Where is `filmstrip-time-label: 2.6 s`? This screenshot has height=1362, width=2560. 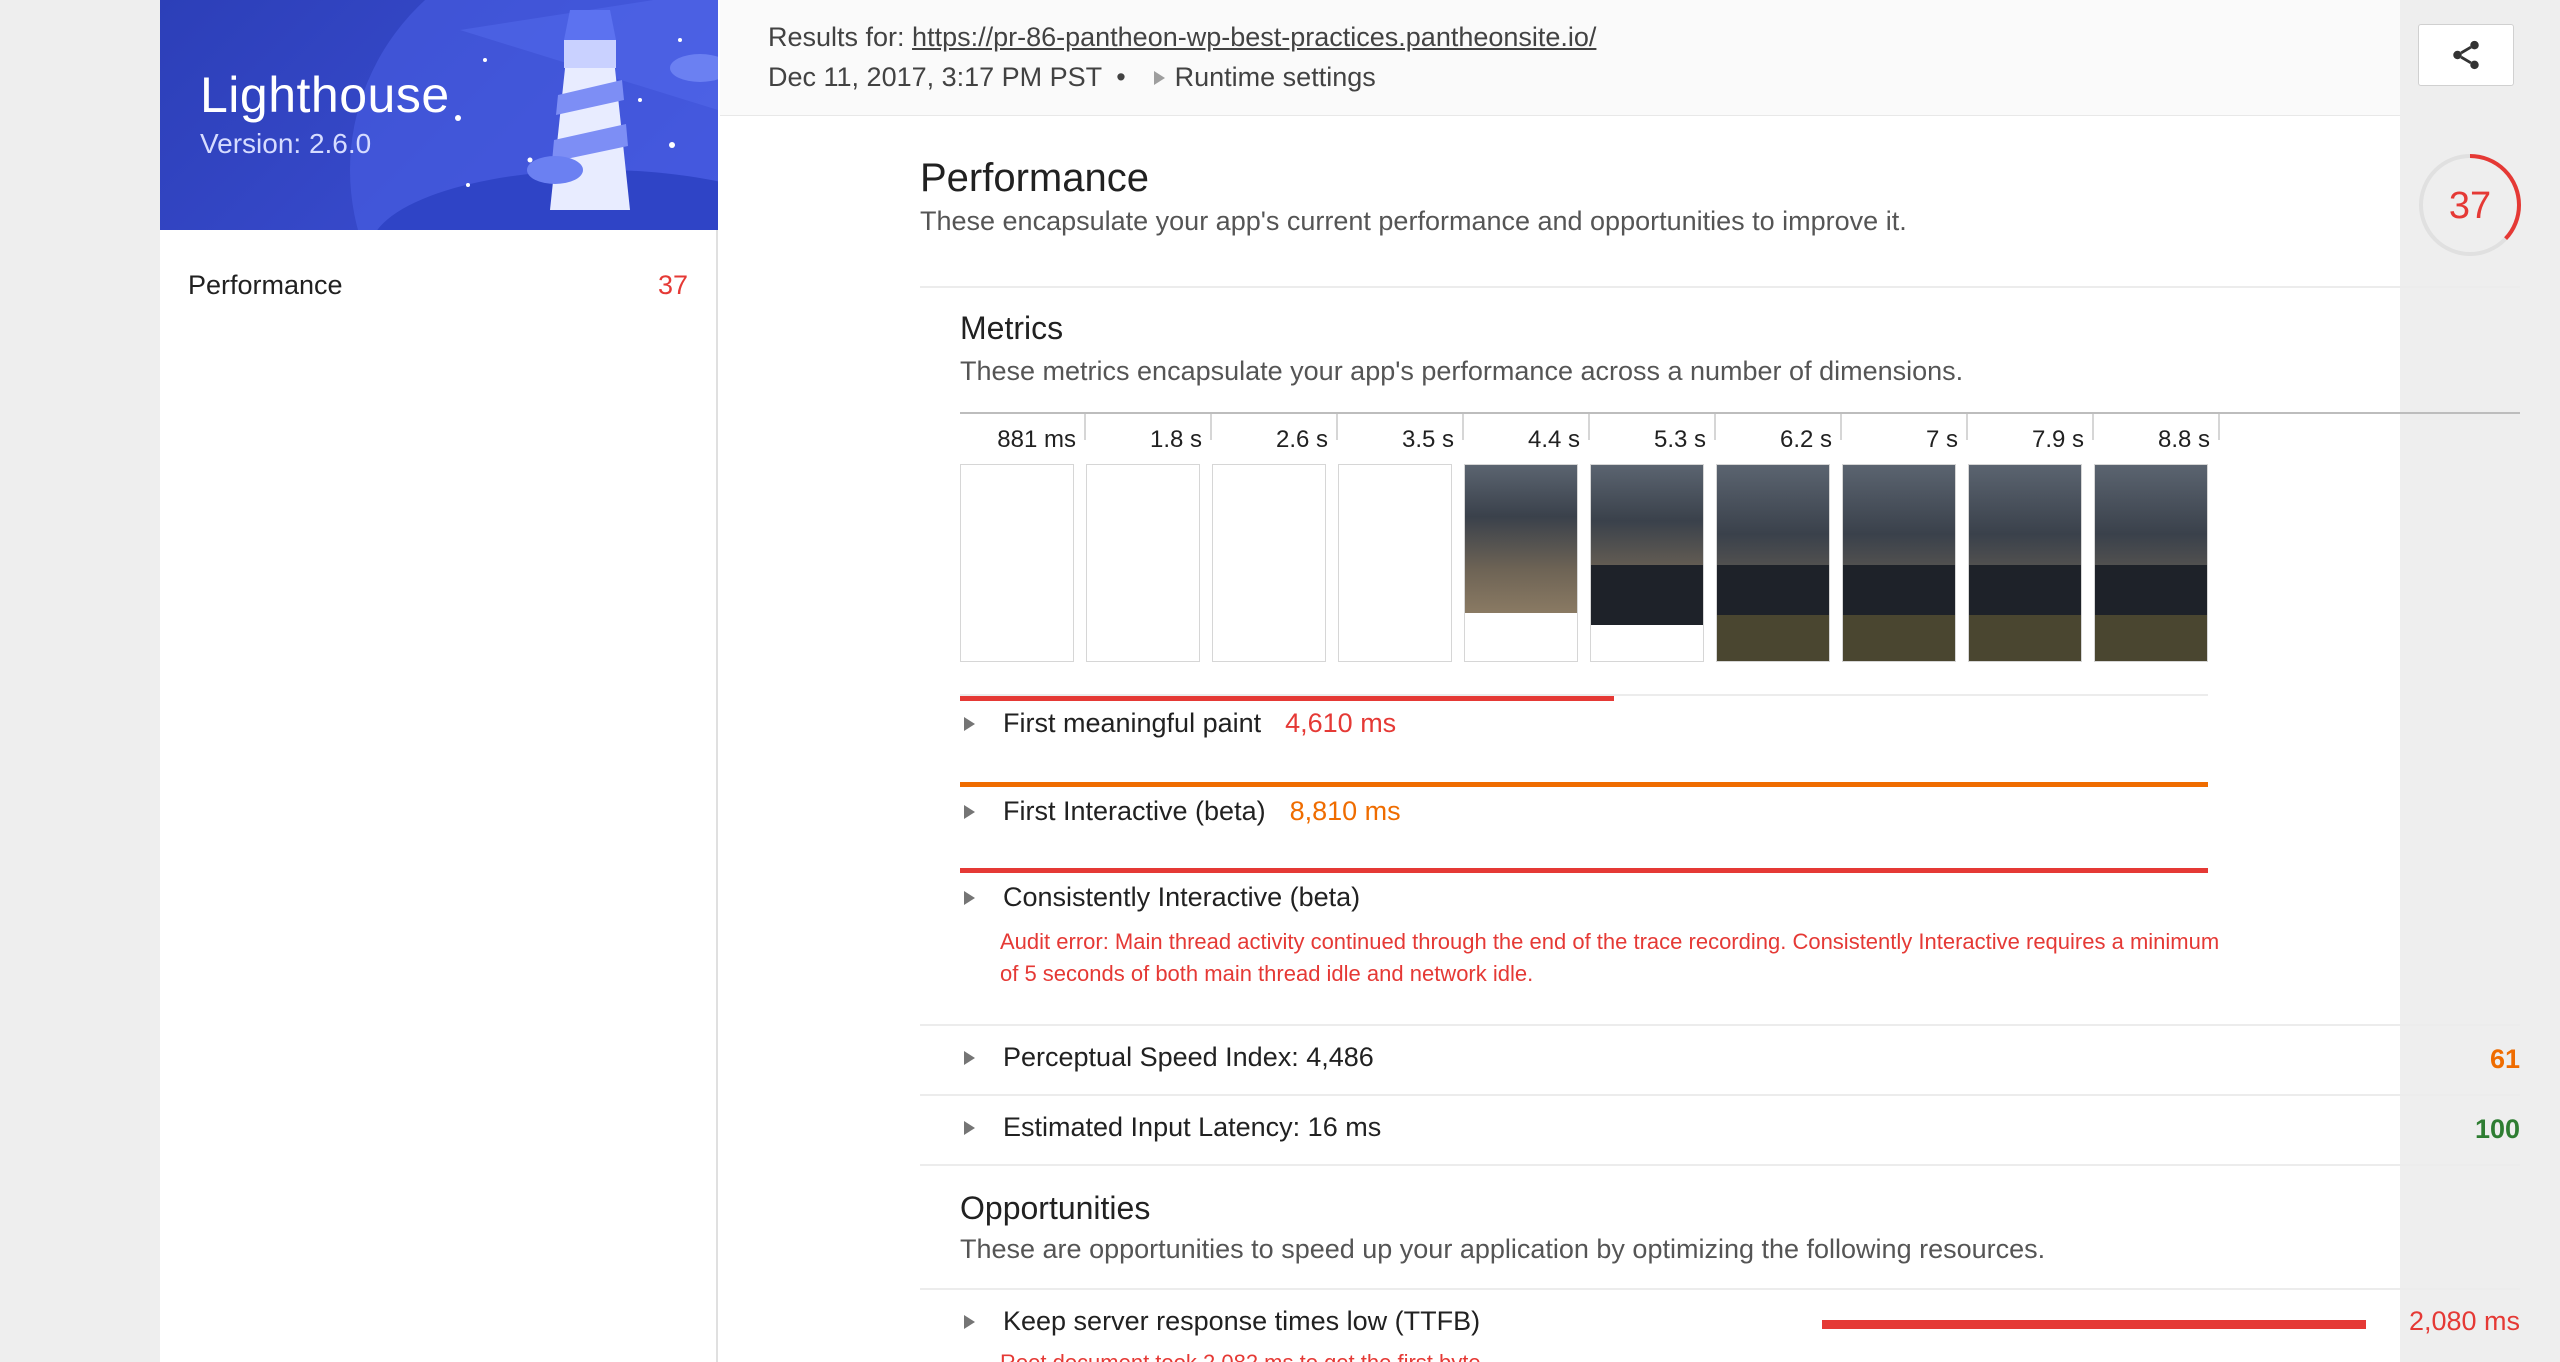
filmstrip-time-label: 2.6 s is located at coordinates (1301, 439).